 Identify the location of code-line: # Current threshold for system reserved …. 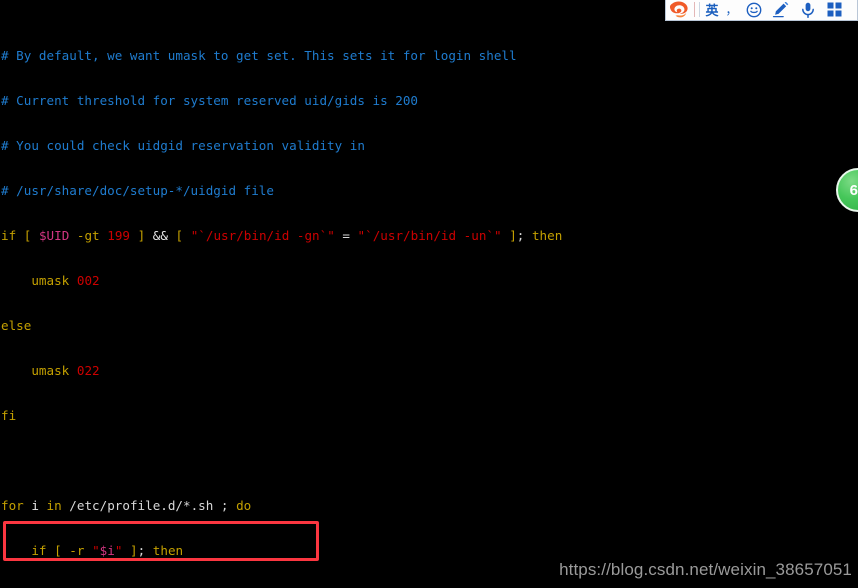
(210, 100).